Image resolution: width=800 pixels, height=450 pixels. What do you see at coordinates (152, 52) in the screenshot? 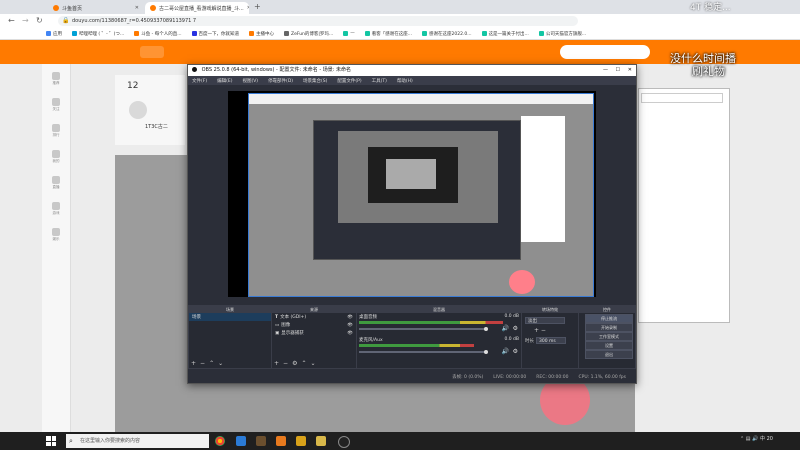
I see `douyu-logo` at bounding box center [152, 52].